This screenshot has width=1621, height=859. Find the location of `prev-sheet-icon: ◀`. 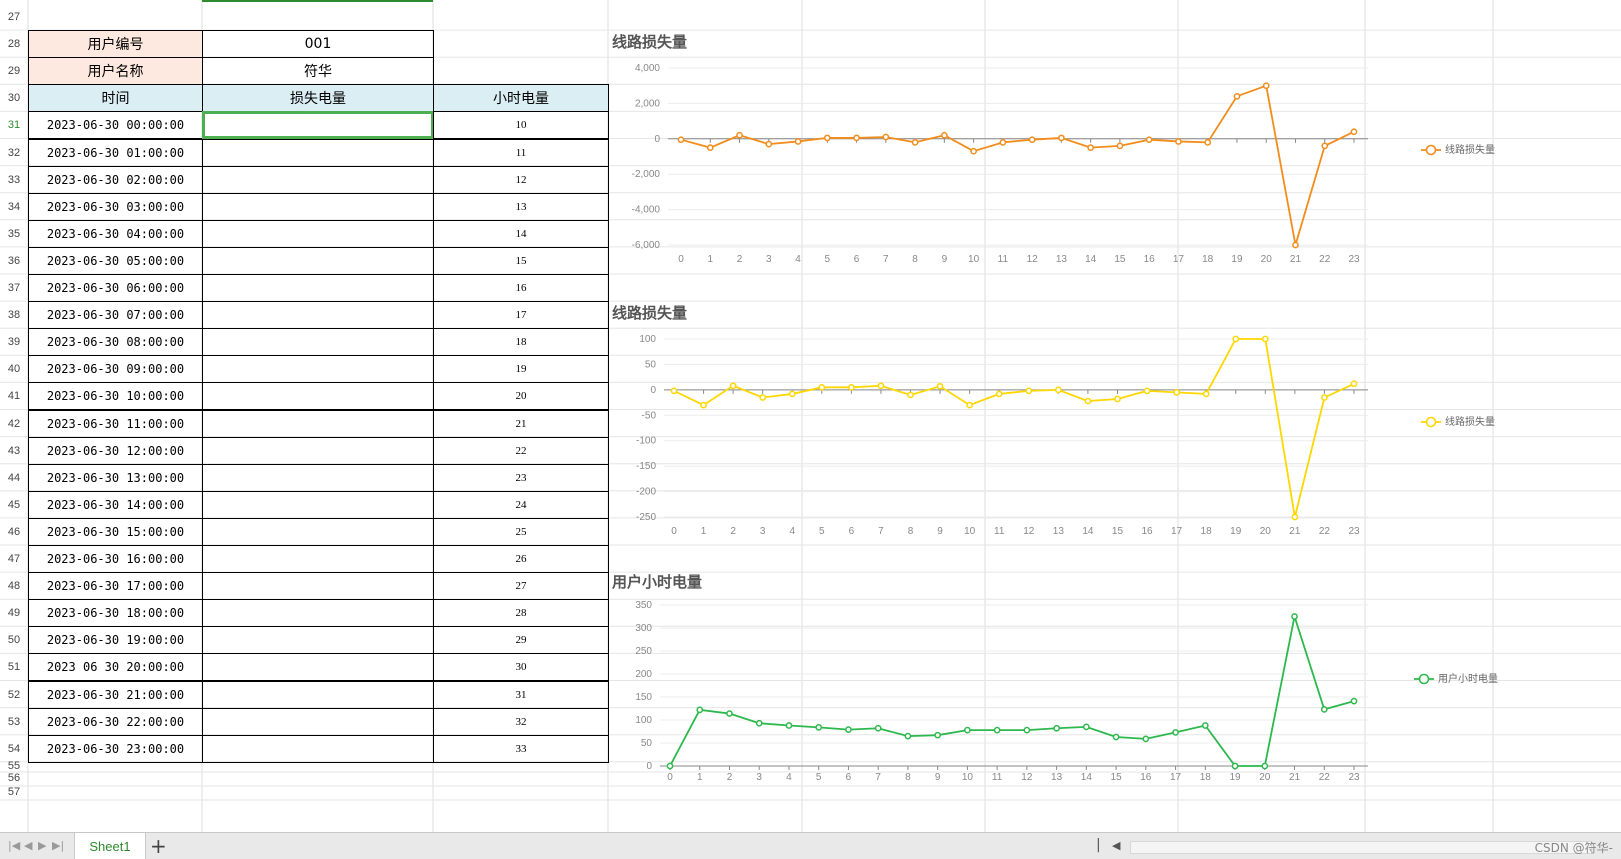

prev-sheet-icon: ◀ is located at coordinates (28, 845).